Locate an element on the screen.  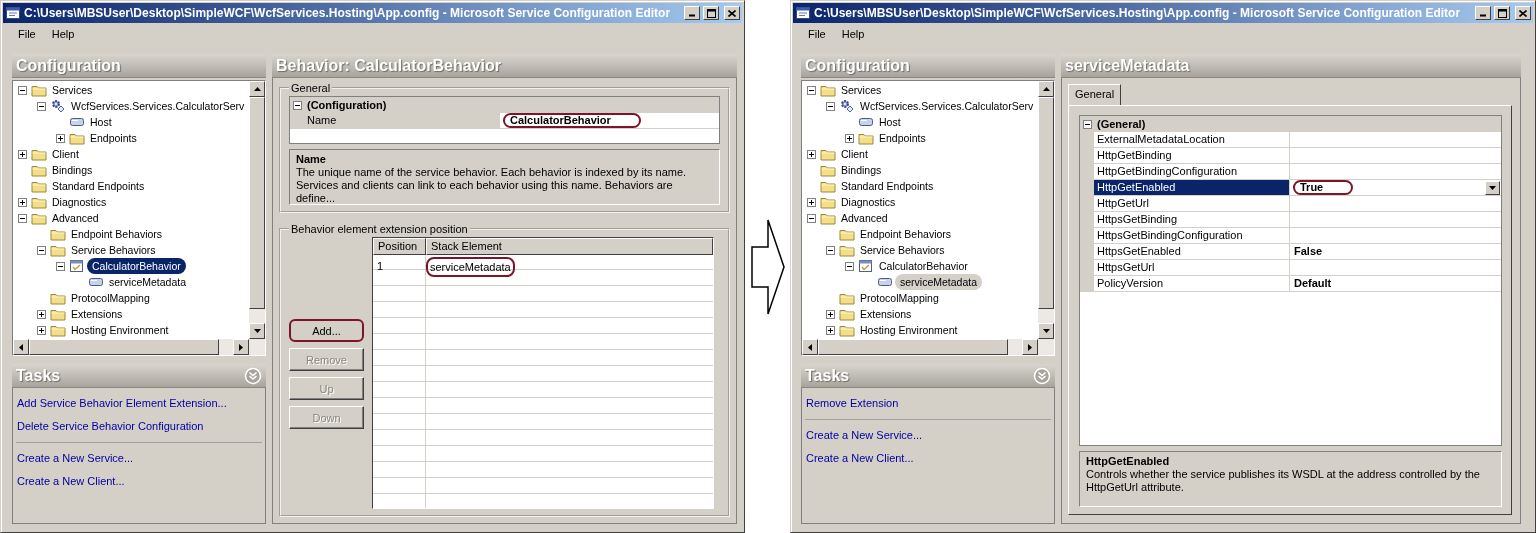
property-name: HttpsGetUrl is located at coordinates (1192, 268).